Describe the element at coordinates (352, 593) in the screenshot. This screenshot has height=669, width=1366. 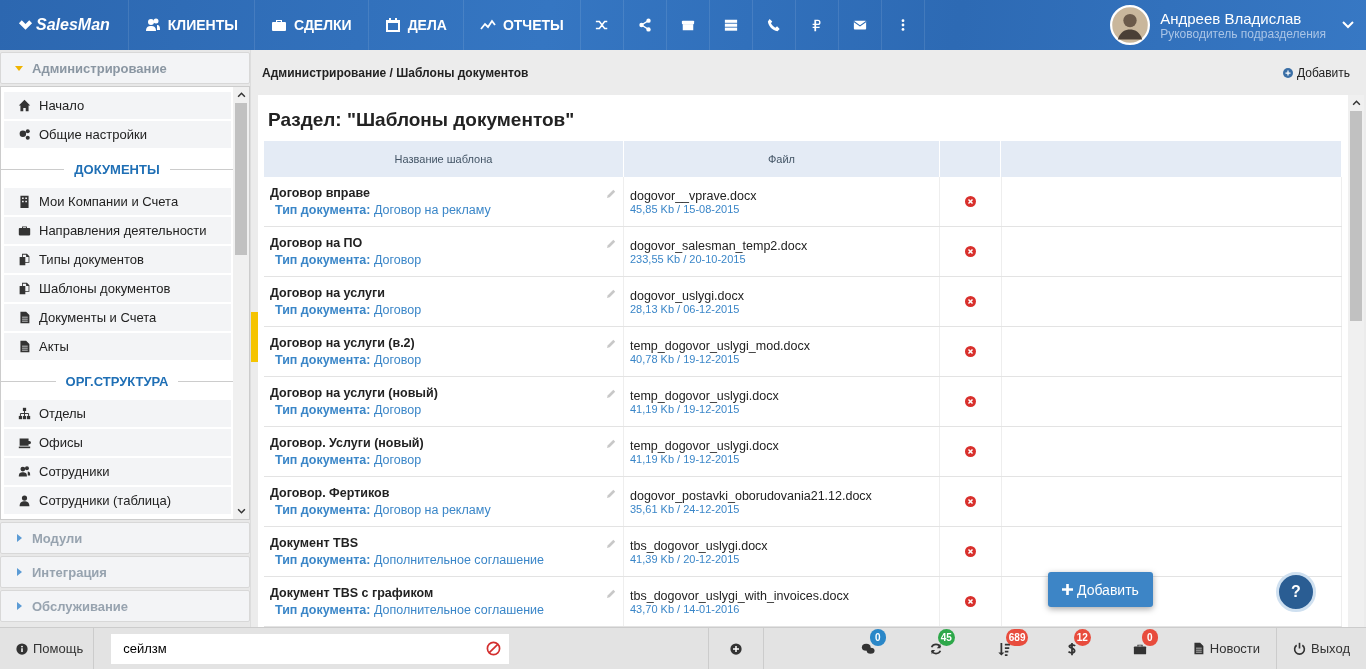
I see `template-name: Документ TBS с графиком` at that location.